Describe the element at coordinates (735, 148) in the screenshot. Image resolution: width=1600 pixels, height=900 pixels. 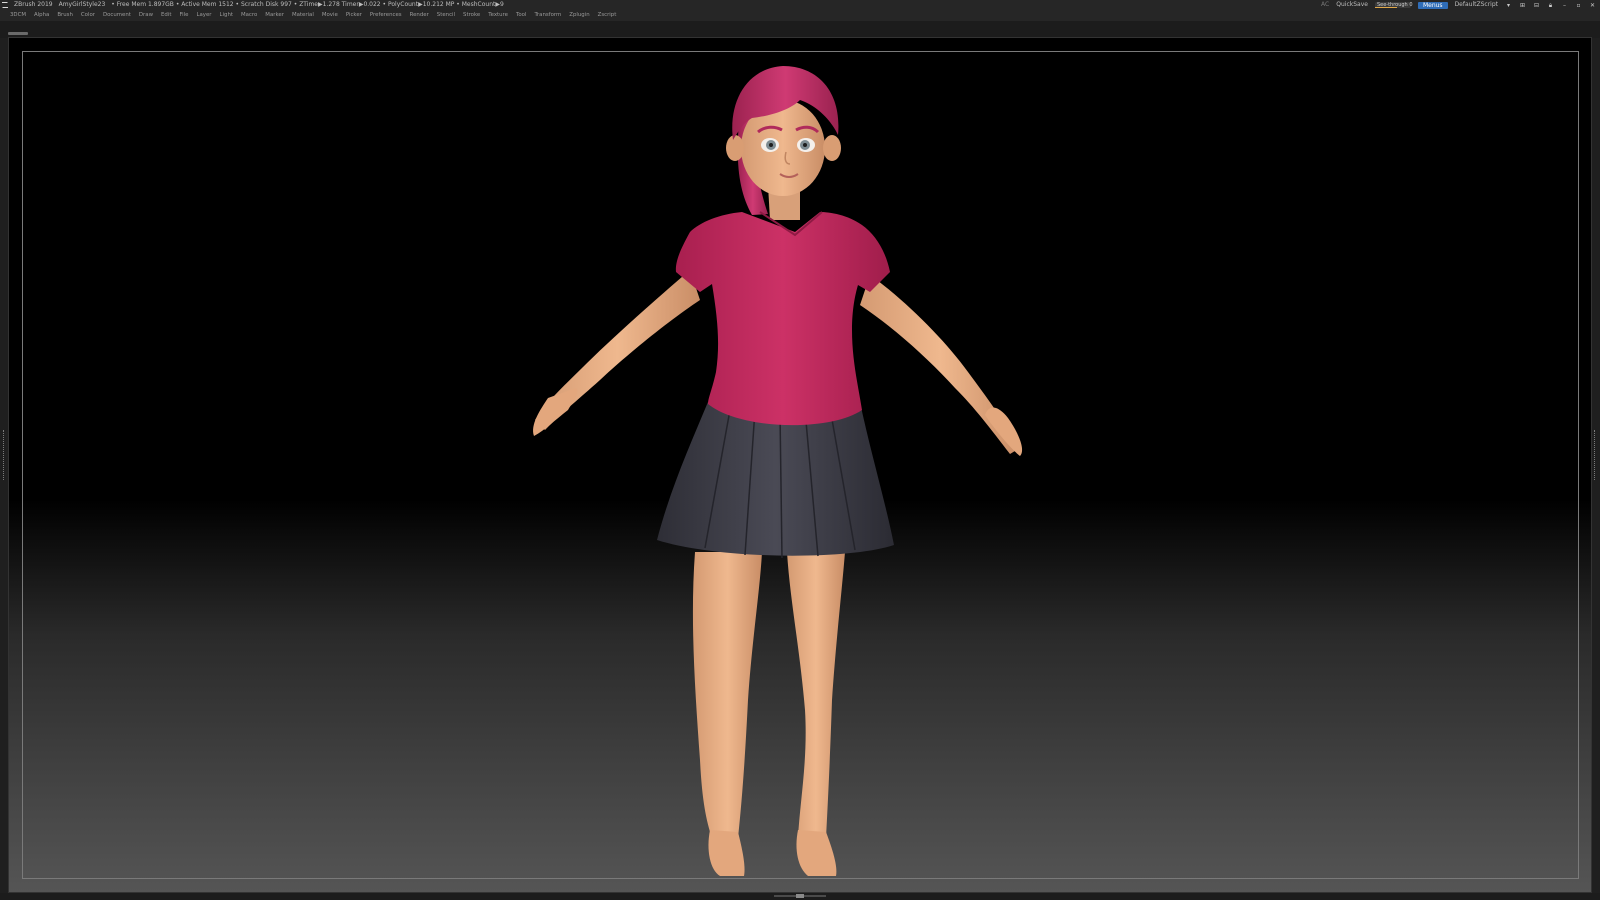
I see `left-ear` at that location.